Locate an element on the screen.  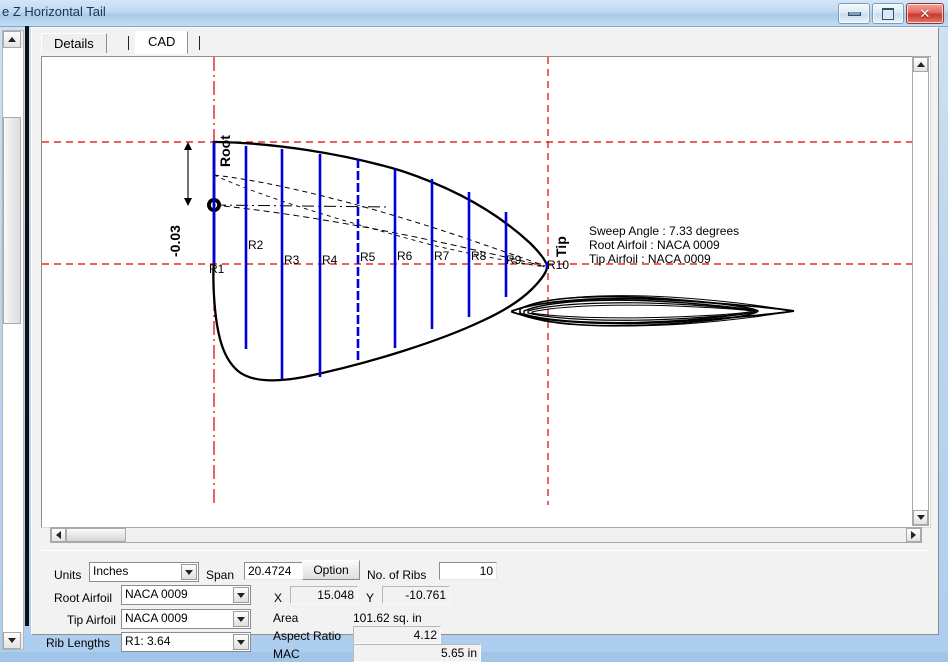
tab-cad: CAD is located at coordinates (162, 42).